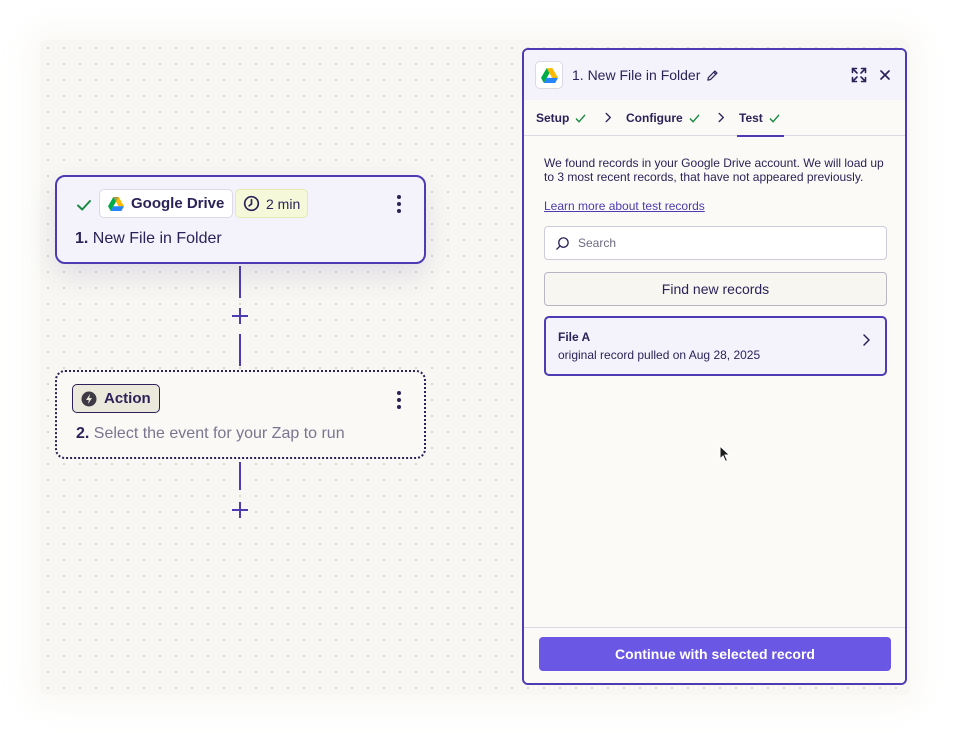 This screenshot has height=733, width=953. I want to click on record-subtitle: original record pulled on Aug 28, 2025, so click(659, 355).